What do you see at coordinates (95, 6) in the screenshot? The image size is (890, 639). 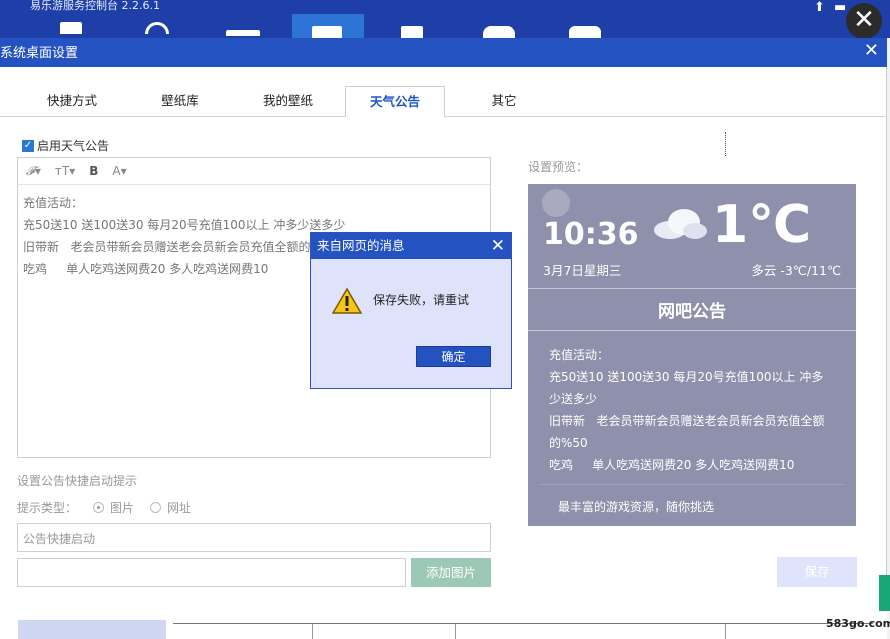 I see `app-title: 易乐游服务控制台 2.2.6.1` at bounding box center [95, 6].